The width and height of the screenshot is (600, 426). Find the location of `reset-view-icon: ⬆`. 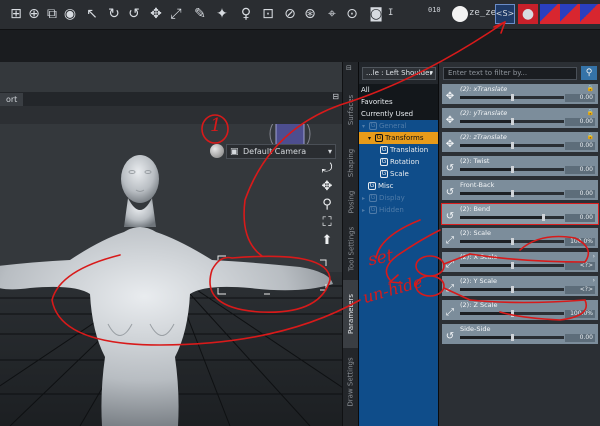

reset-view-icon: ⬆ is located at coordinates (327, 241).